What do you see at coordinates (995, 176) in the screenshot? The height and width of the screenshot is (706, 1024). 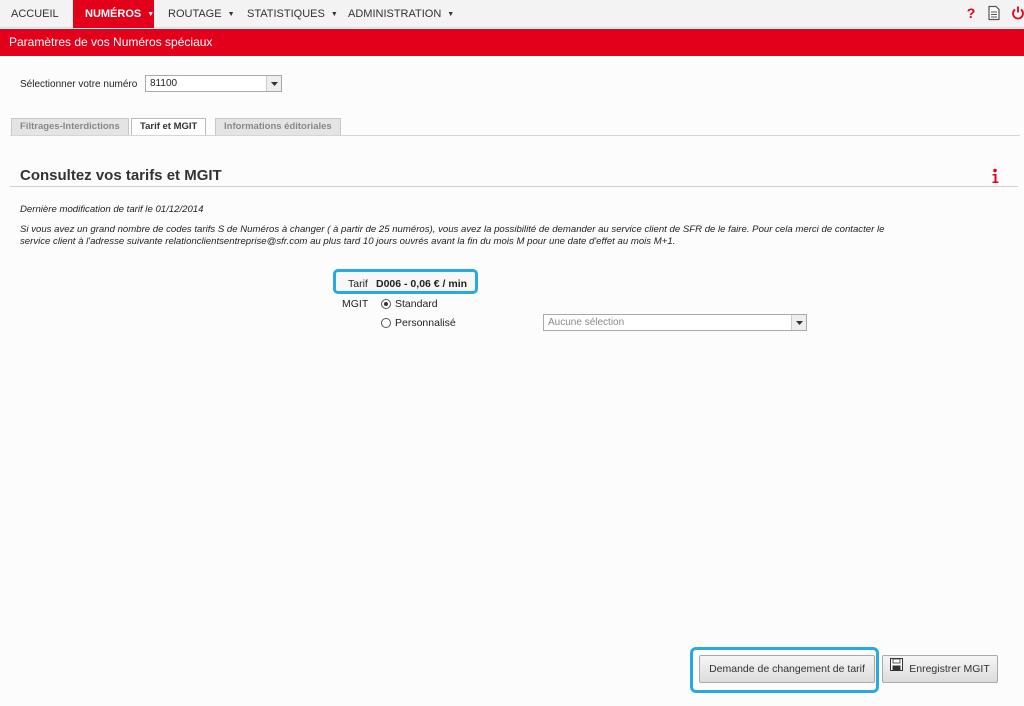 I see `info-icon` at bounding box center [995, 176].